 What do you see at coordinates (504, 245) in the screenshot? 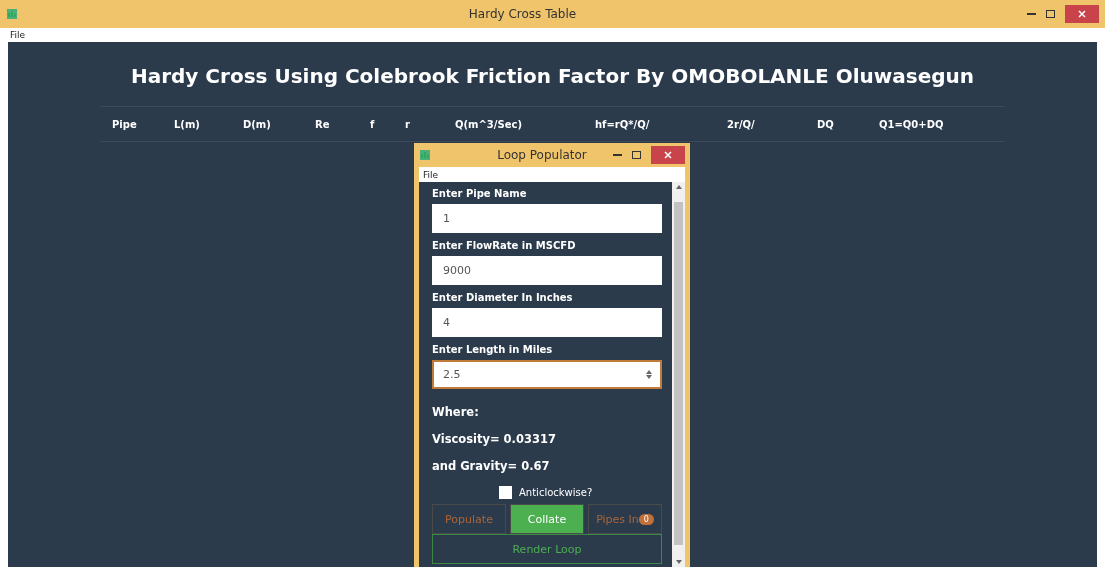
I see `field-label: Enter FlowRate in MSCFD` at bounding box center [504, 245].